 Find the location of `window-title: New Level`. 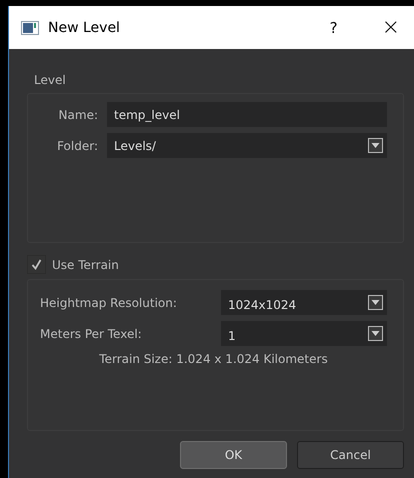

window-title: New Level is located at coordinates (84, 28).